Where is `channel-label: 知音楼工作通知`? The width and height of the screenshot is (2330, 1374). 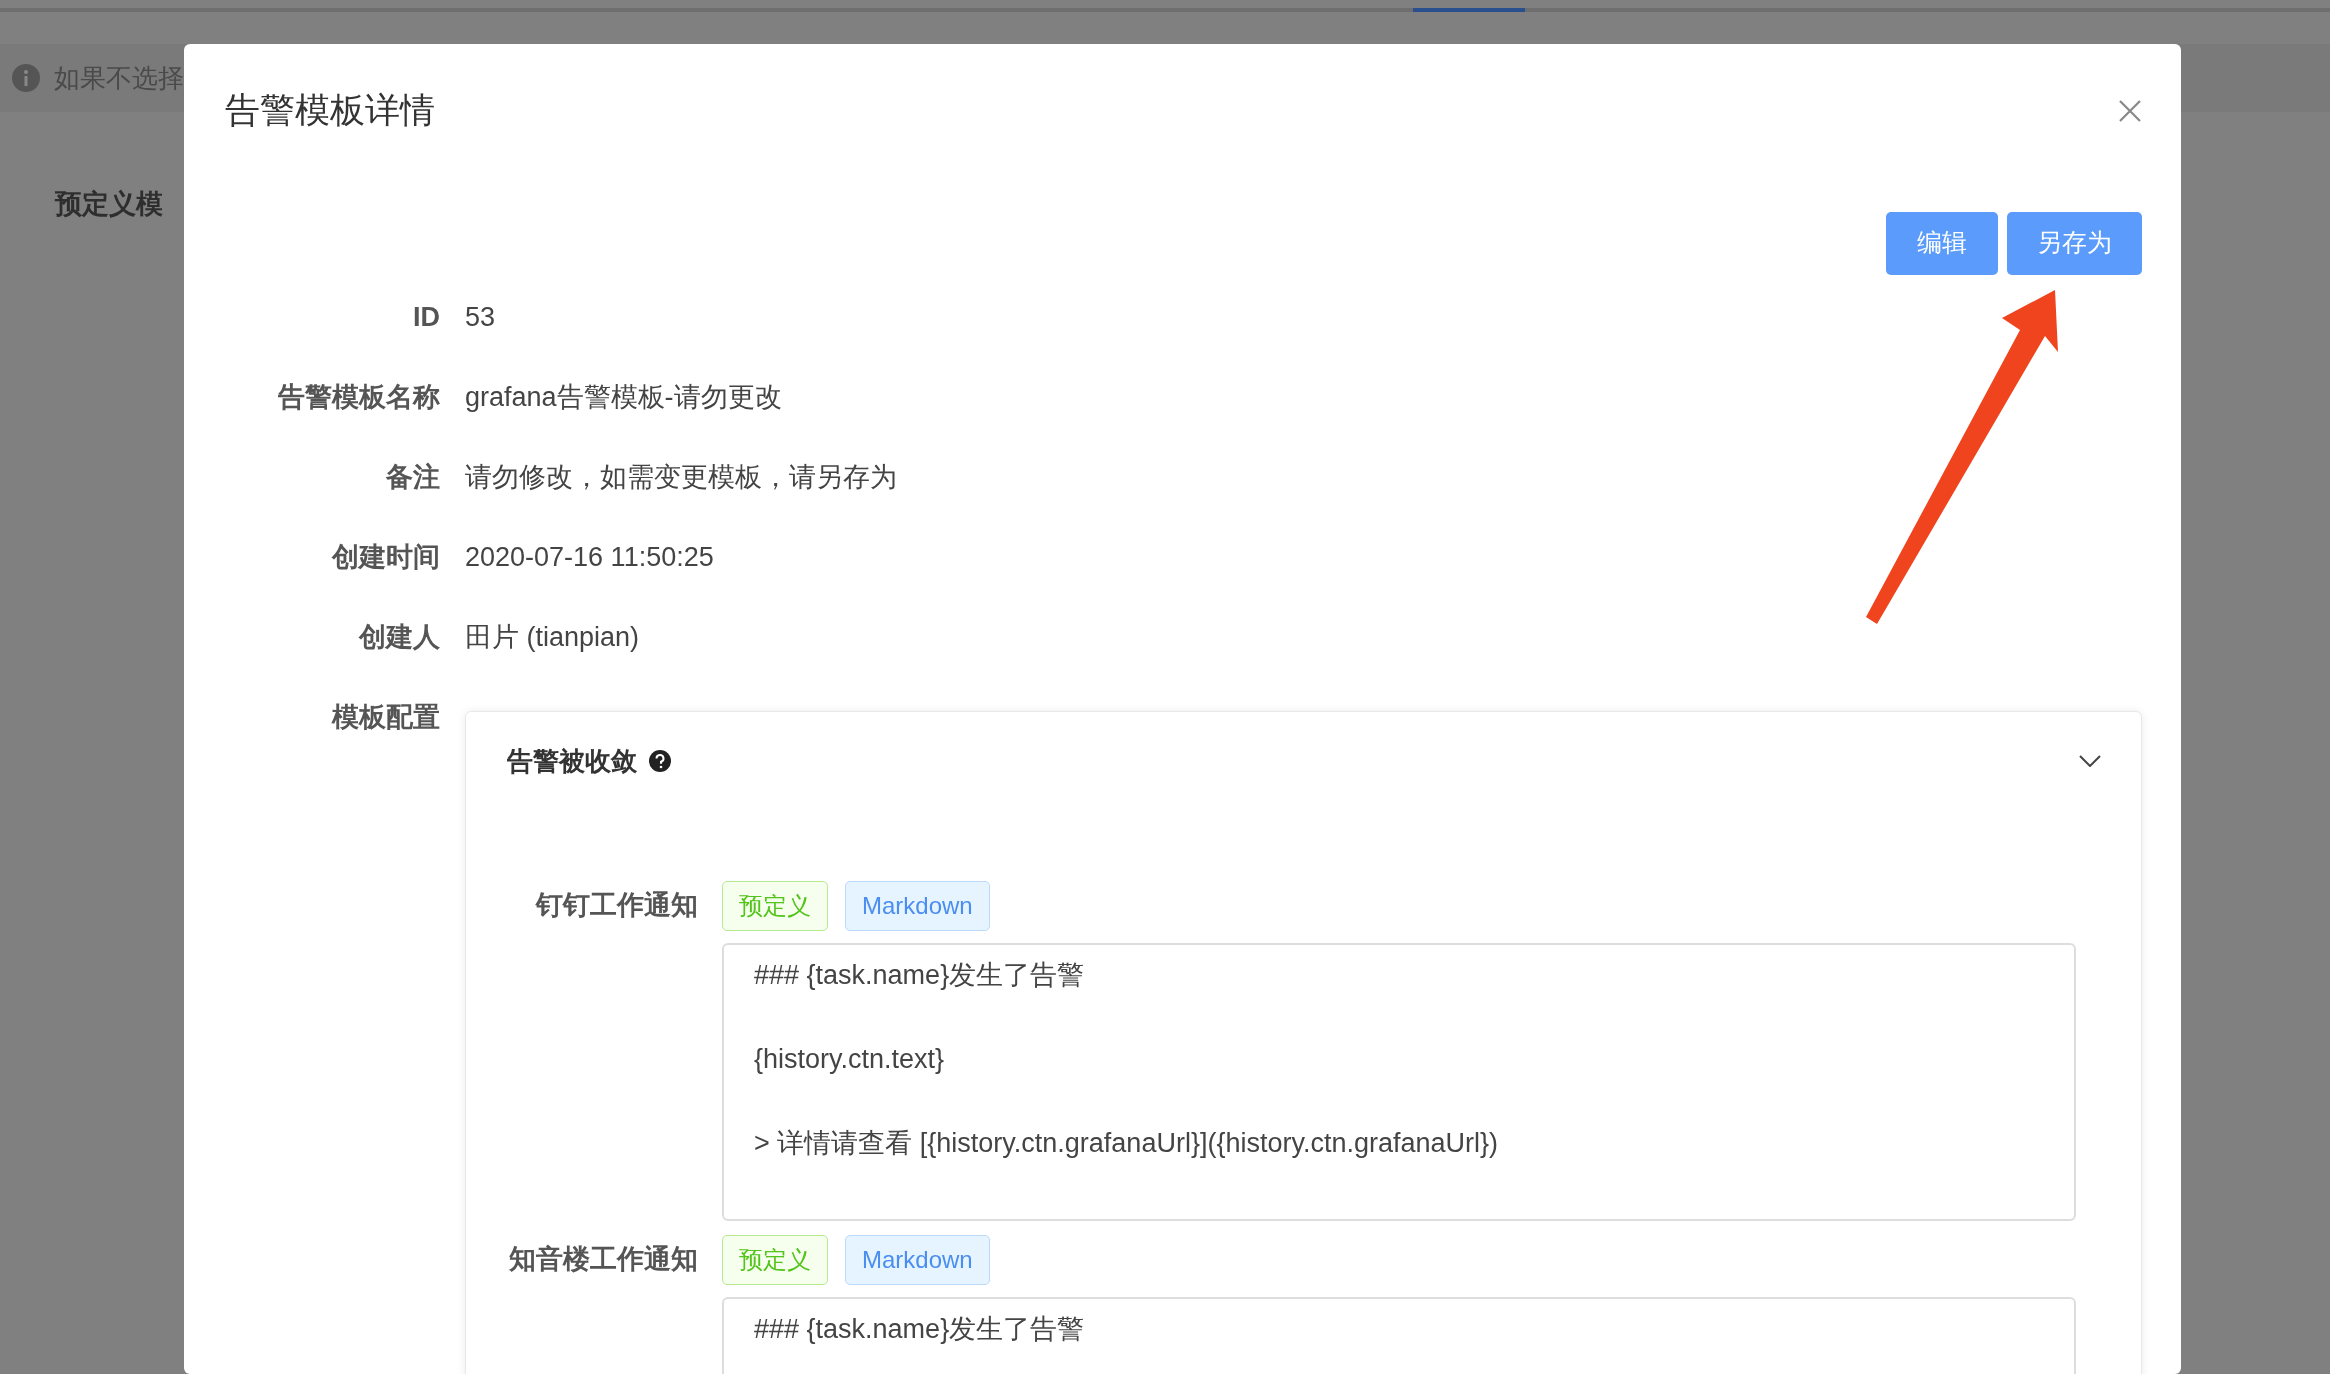
channel-label: 知音楼工作通知 is located at coordinates (603, 1260).